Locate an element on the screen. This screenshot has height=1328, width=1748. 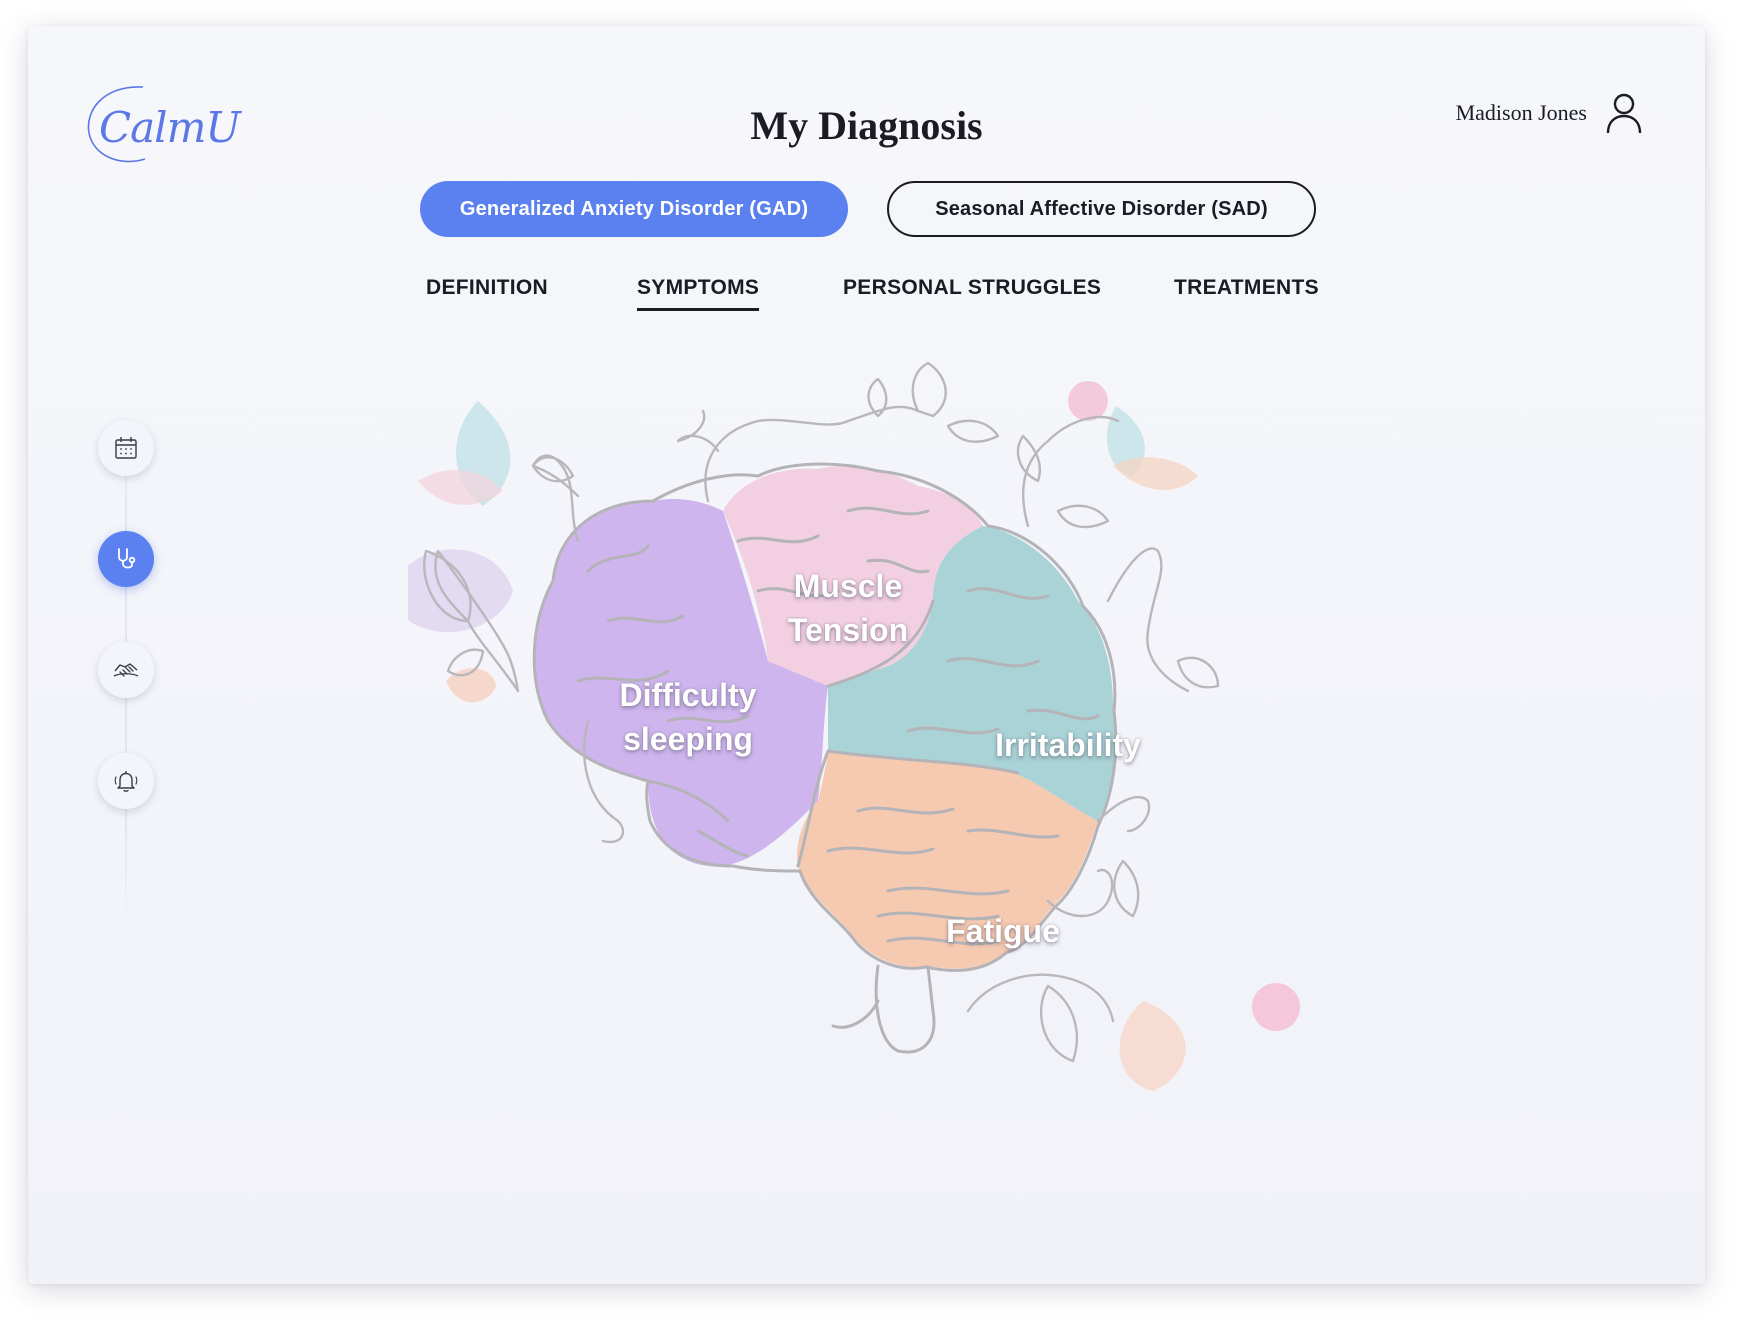
bell-icon is located at coordinates (126, 781).